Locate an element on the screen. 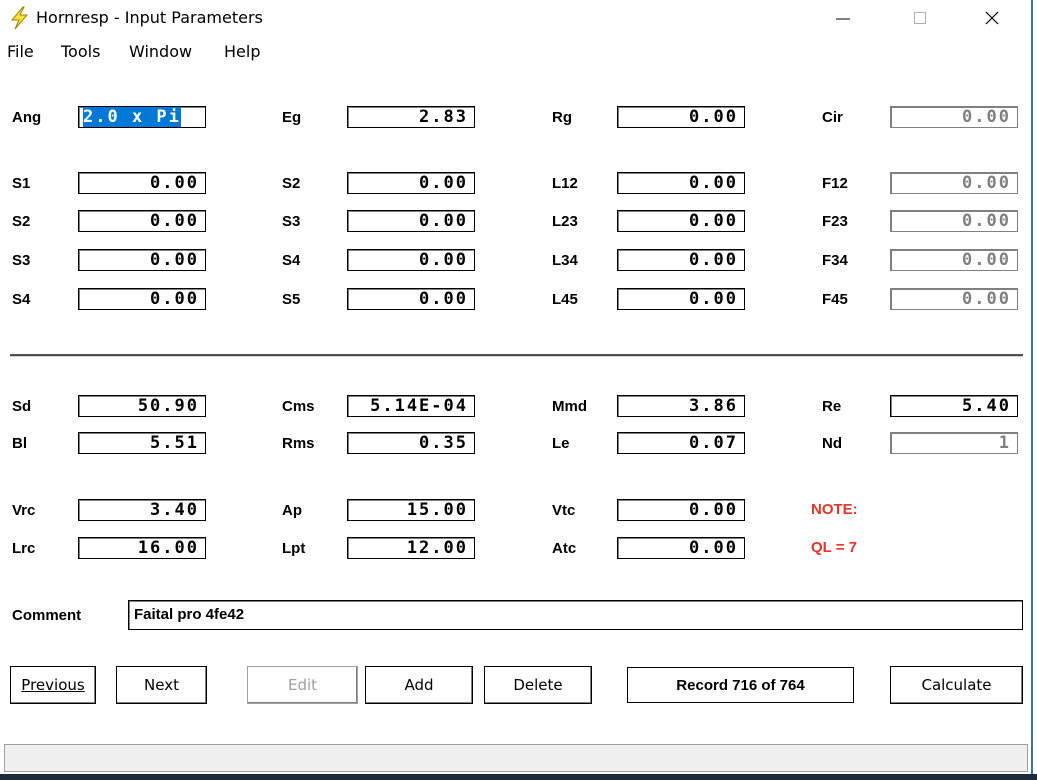 The height and width of the screenshot is (780, 1037). param-field-lpt: 12.00 is located at coordinates (411, 548).